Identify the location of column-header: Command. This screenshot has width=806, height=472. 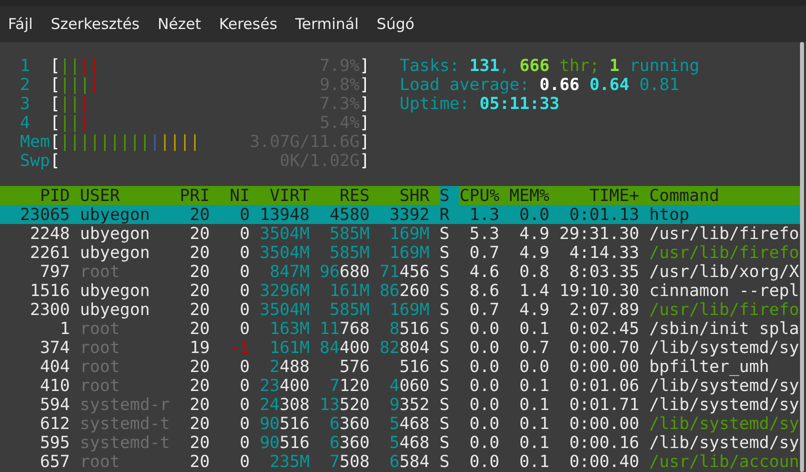
(719, 195).